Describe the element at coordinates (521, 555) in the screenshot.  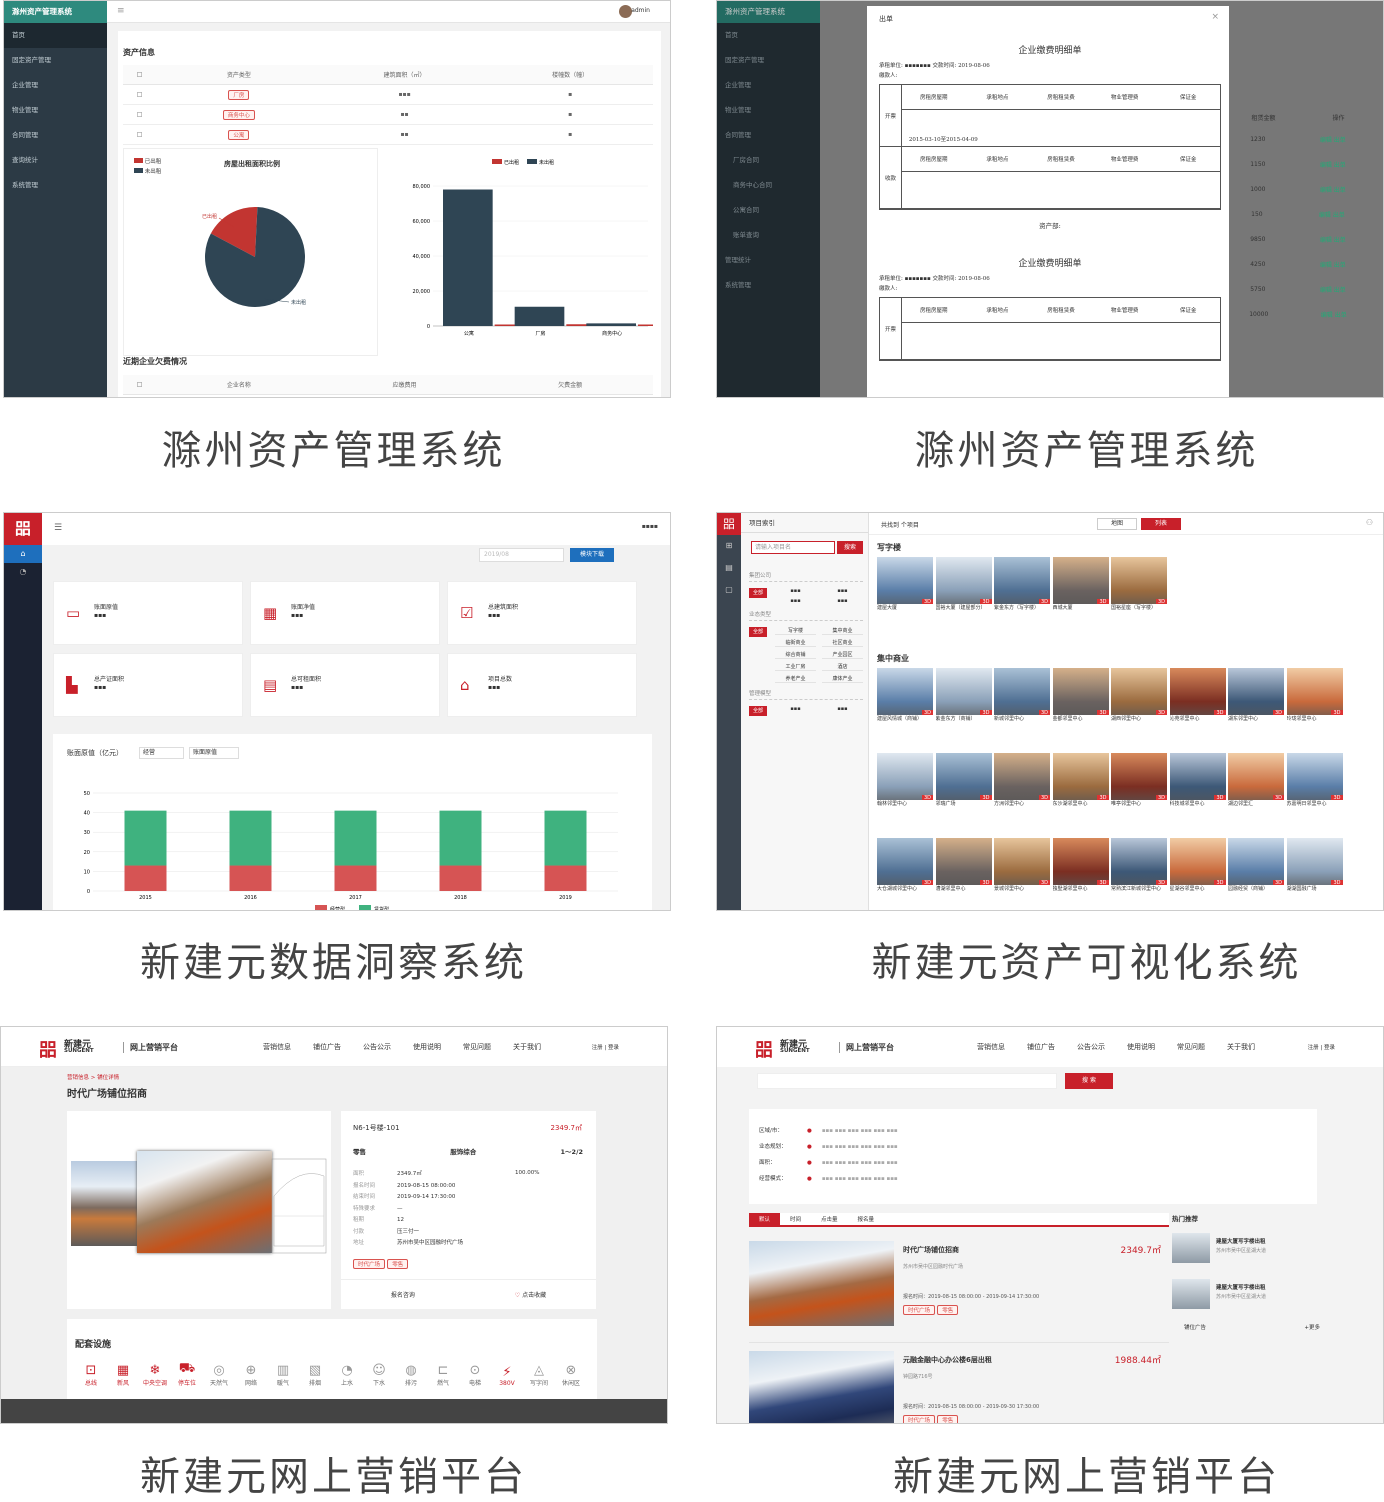
I see `date-input: 2019/08` at that location.